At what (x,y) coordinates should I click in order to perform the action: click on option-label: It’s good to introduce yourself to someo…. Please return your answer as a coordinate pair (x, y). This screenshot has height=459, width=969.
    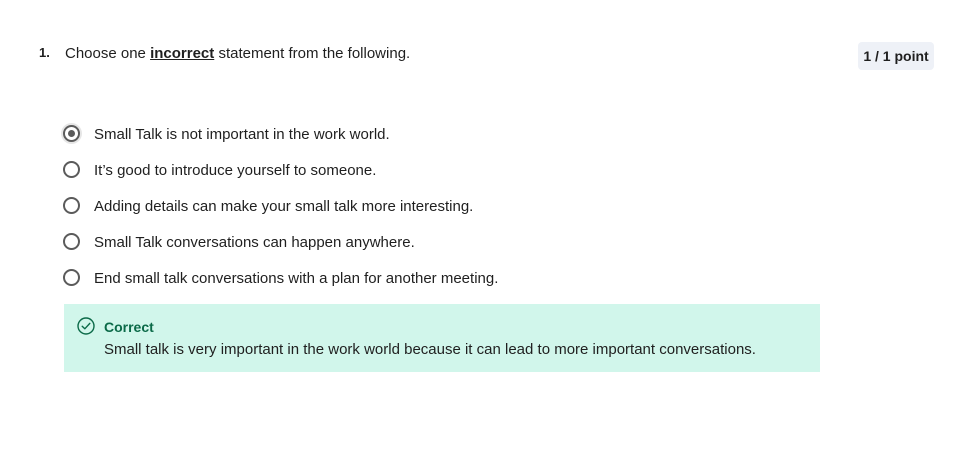
    Looking at the image, I should click on (235, 170).